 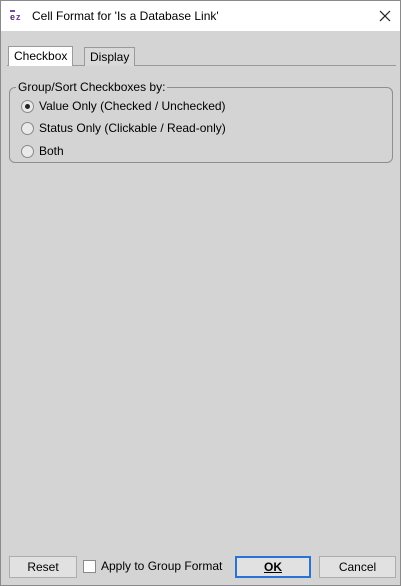 I want to click on radio-label: Both, so click(x=51, y=151).